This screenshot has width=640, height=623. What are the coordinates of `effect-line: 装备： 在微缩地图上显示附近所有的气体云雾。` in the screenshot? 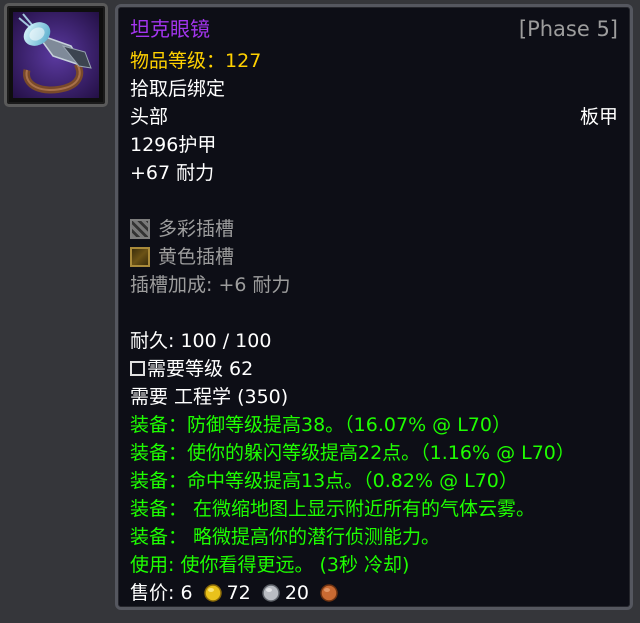 It's located at (333, 509).